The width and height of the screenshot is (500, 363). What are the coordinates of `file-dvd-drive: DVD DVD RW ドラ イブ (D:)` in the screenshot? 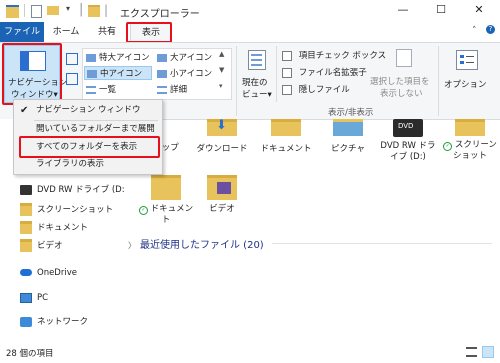 It's located at (408, 141).